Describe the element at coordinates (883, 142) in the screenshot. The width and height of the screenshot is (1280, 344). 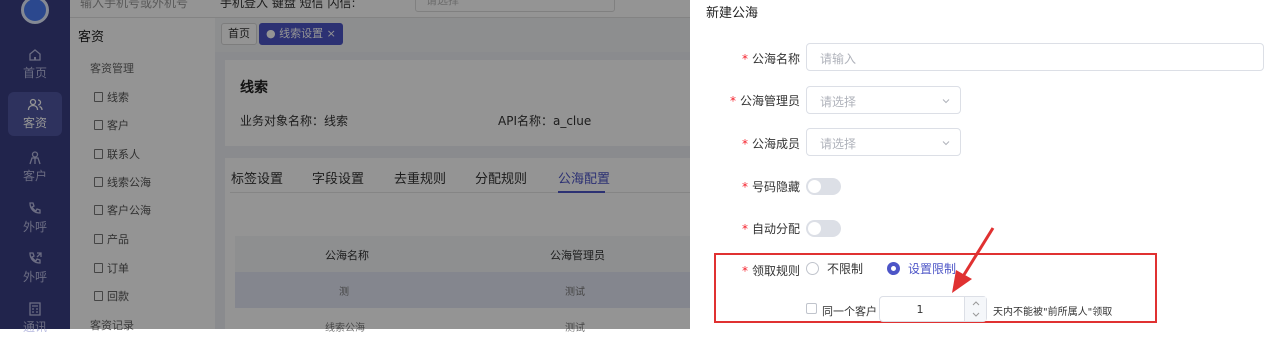
I see `pool-members-select: 请选择` at that location.